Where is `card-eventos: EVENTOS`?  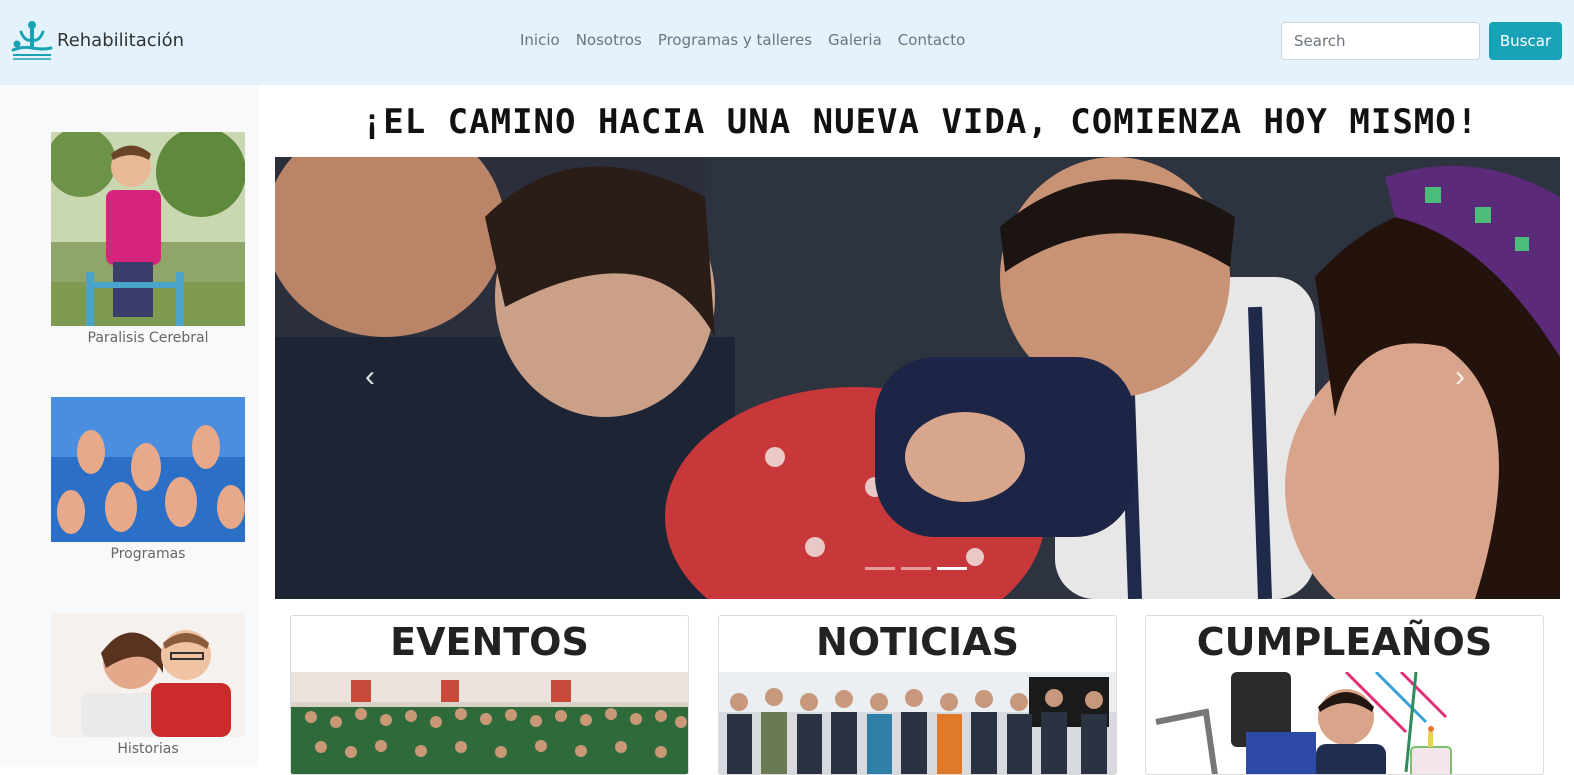 card-eventos: EVENTOS is located at coordinates (489, 695).